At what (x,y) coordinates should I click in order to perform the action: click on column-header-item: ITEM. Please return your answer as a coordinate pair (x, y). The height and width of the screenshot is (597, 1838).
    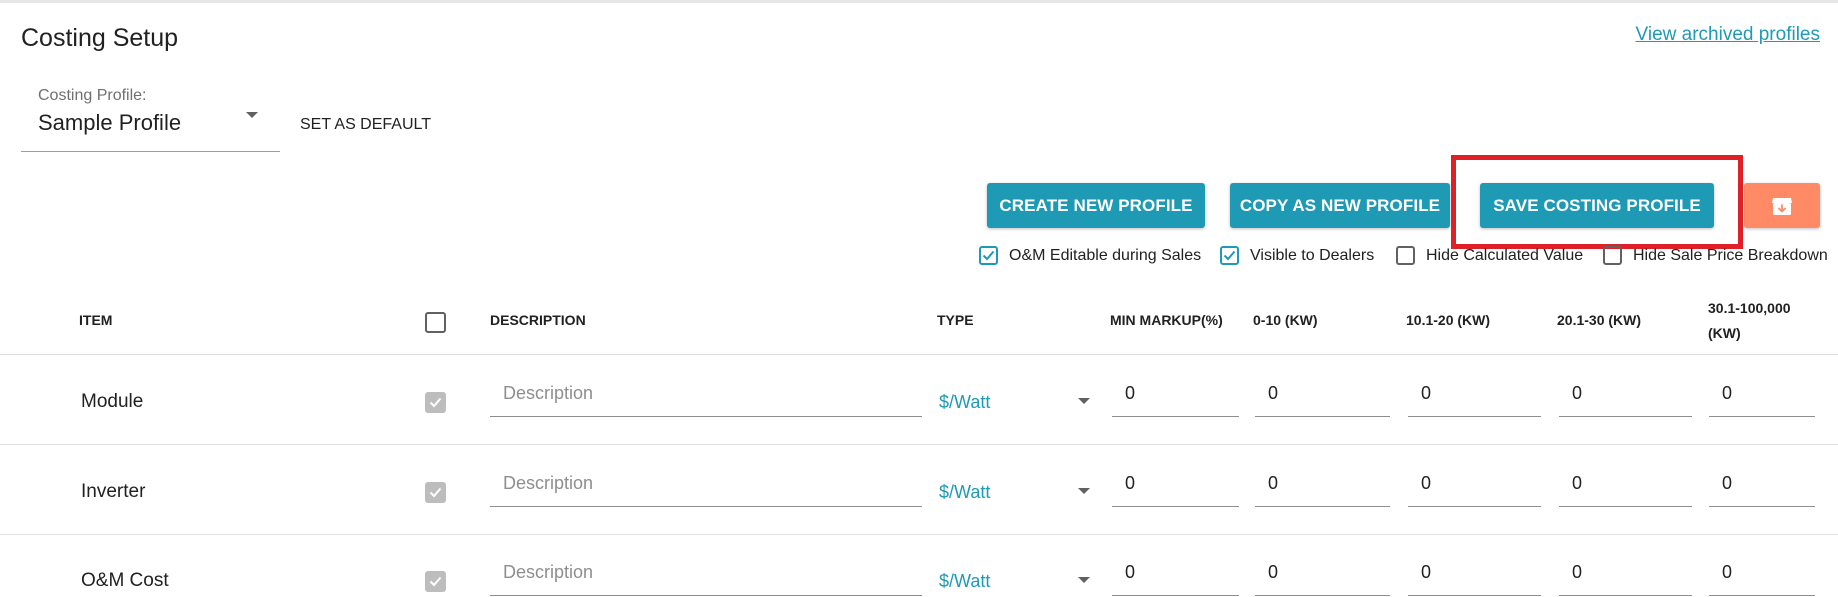
    Looking at the image, I should click on (96, 320).